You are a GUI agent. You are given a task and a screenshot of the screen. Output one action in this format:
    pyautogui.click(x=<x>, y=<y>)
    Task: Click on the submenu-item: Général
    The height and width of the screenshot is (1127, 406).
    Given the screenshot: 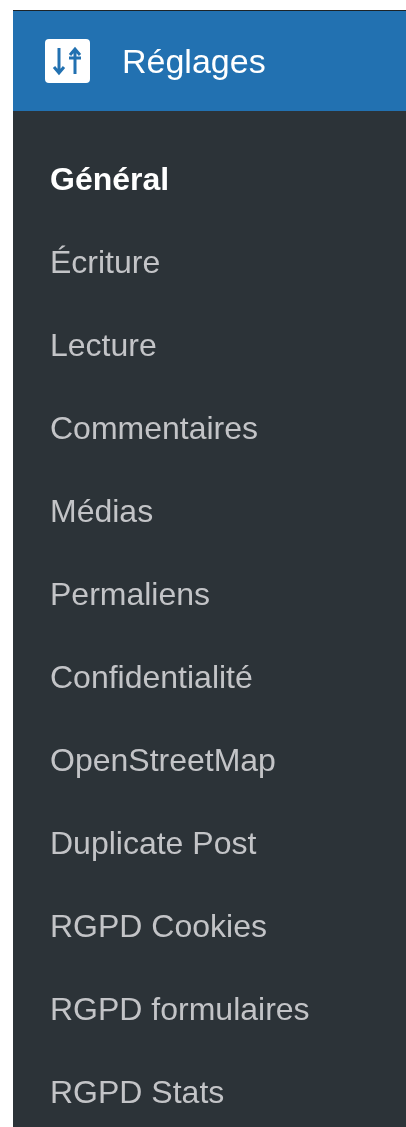 What is the action you would take?
    pyautogui.click(x=209, y=179)
    